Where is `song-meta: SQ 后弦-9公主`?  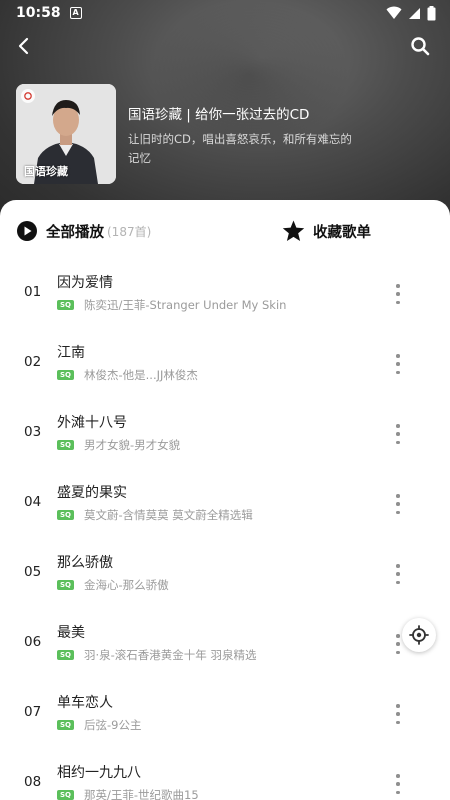
song-meta: SQ 后弦-9公主 is located at coordinates (99, 725).